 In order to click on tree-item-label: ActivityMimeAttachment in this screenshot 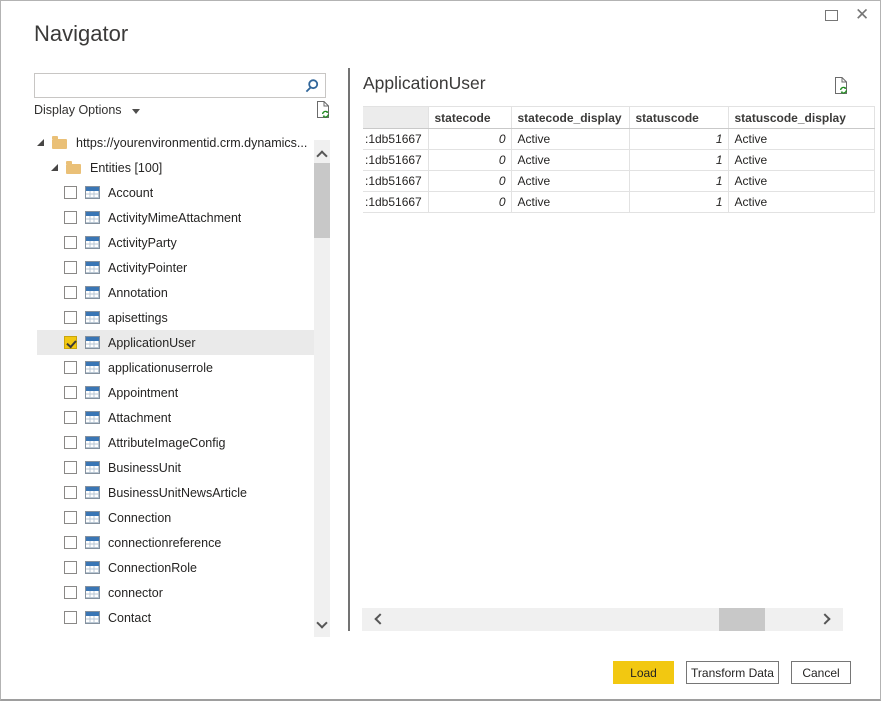, I will do `click(175, 217)`.